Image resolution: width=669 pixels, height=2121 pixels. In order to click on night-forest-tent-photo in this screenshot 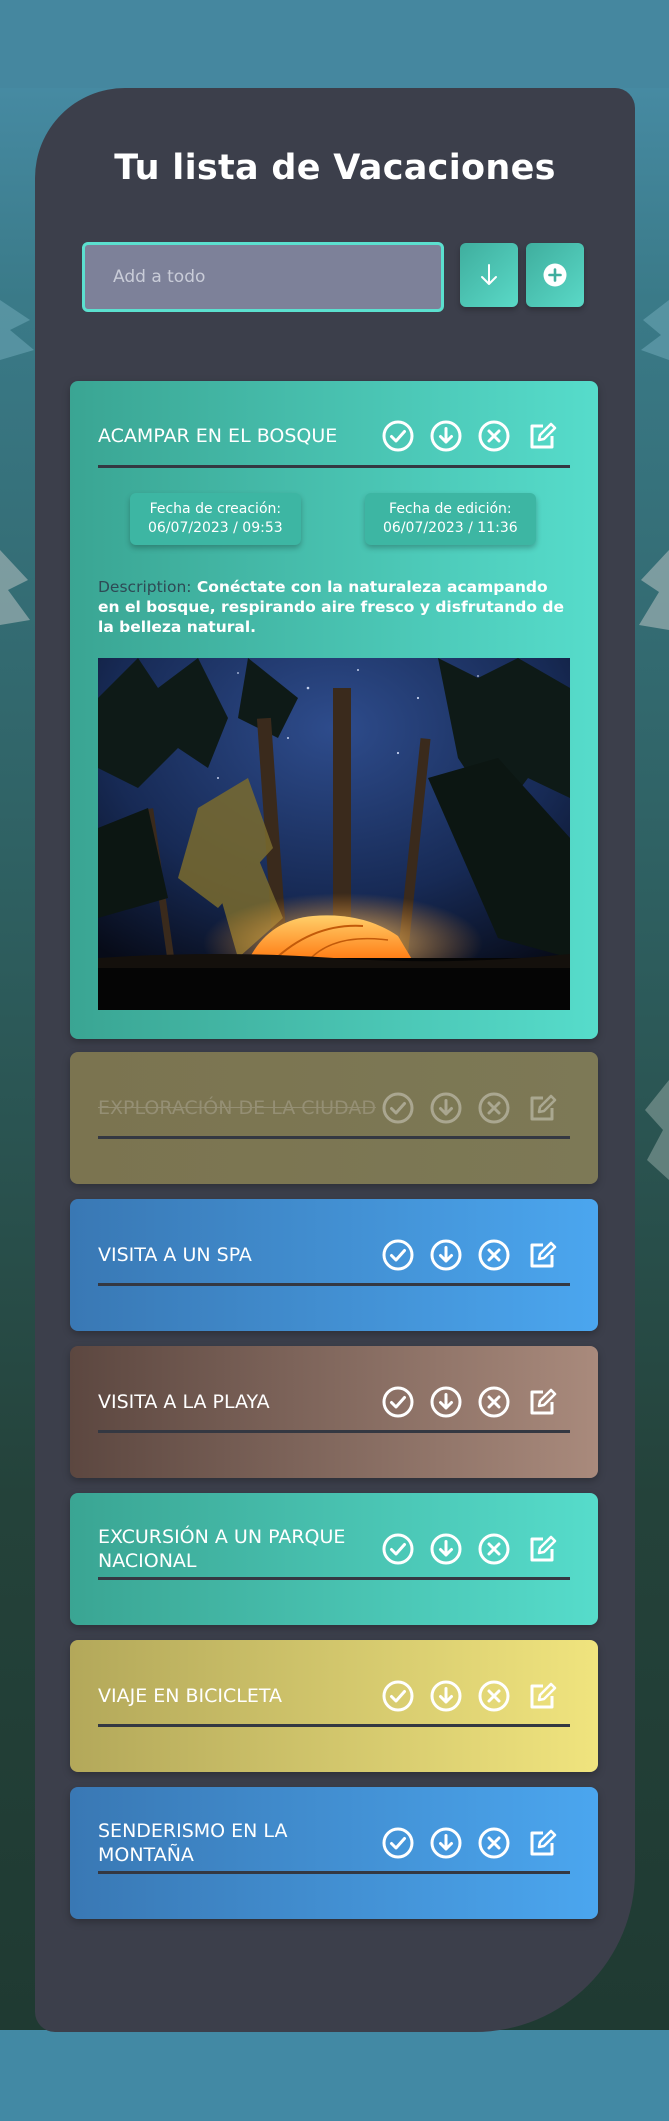, I will do `click(334, 834)`.